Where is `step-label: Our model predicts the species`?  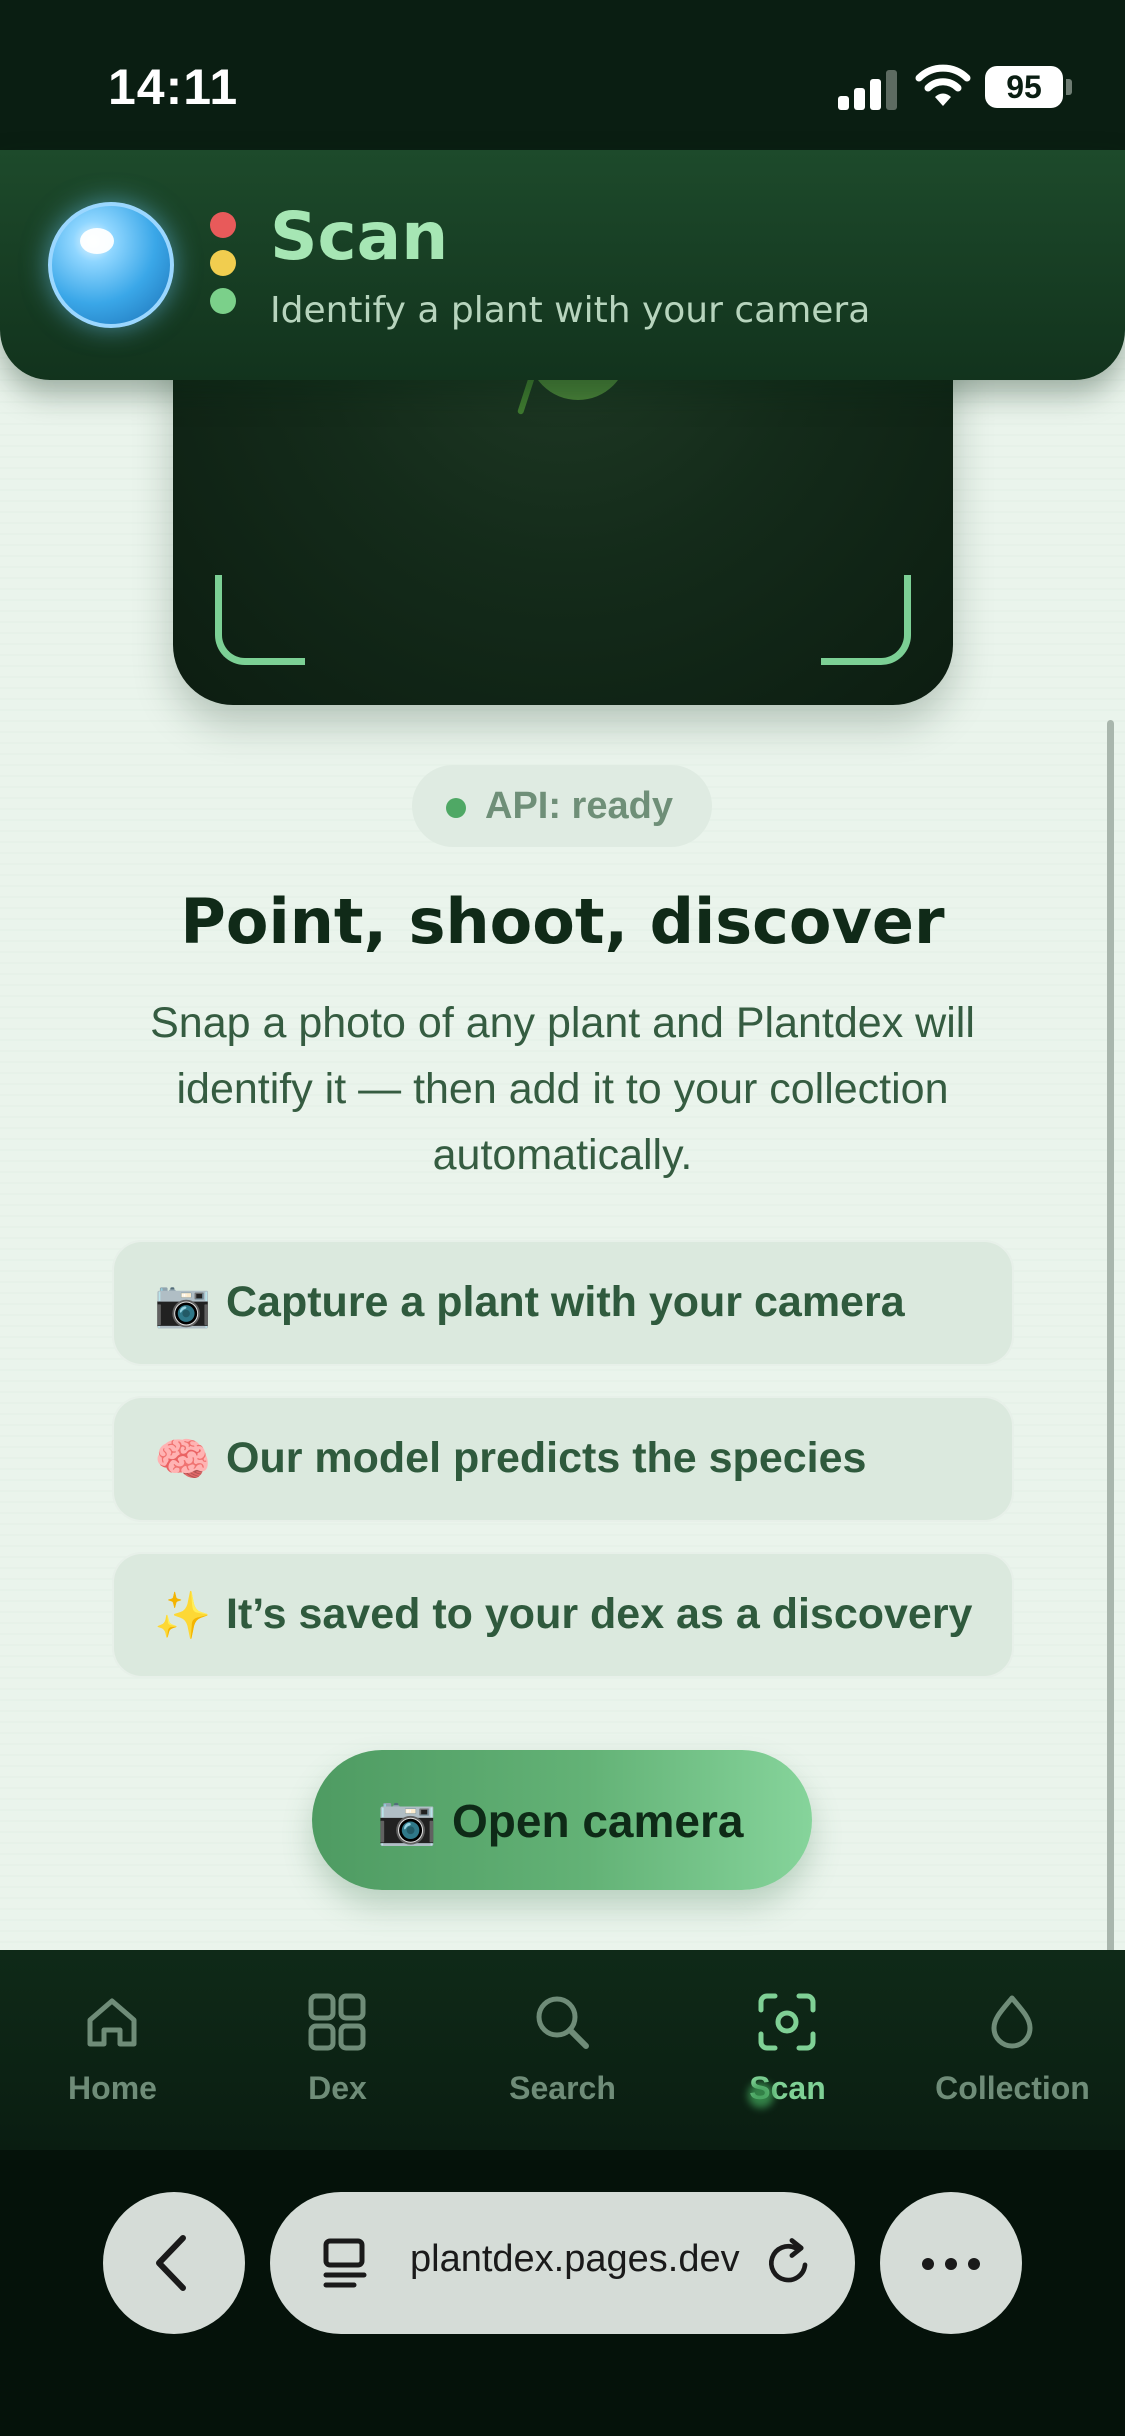
step-label: Our model predicts the species is located at coordinates (546, 1458).